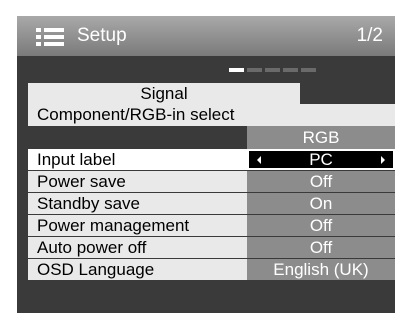  I want to click on setting-label: Power management, so click(137, 225).